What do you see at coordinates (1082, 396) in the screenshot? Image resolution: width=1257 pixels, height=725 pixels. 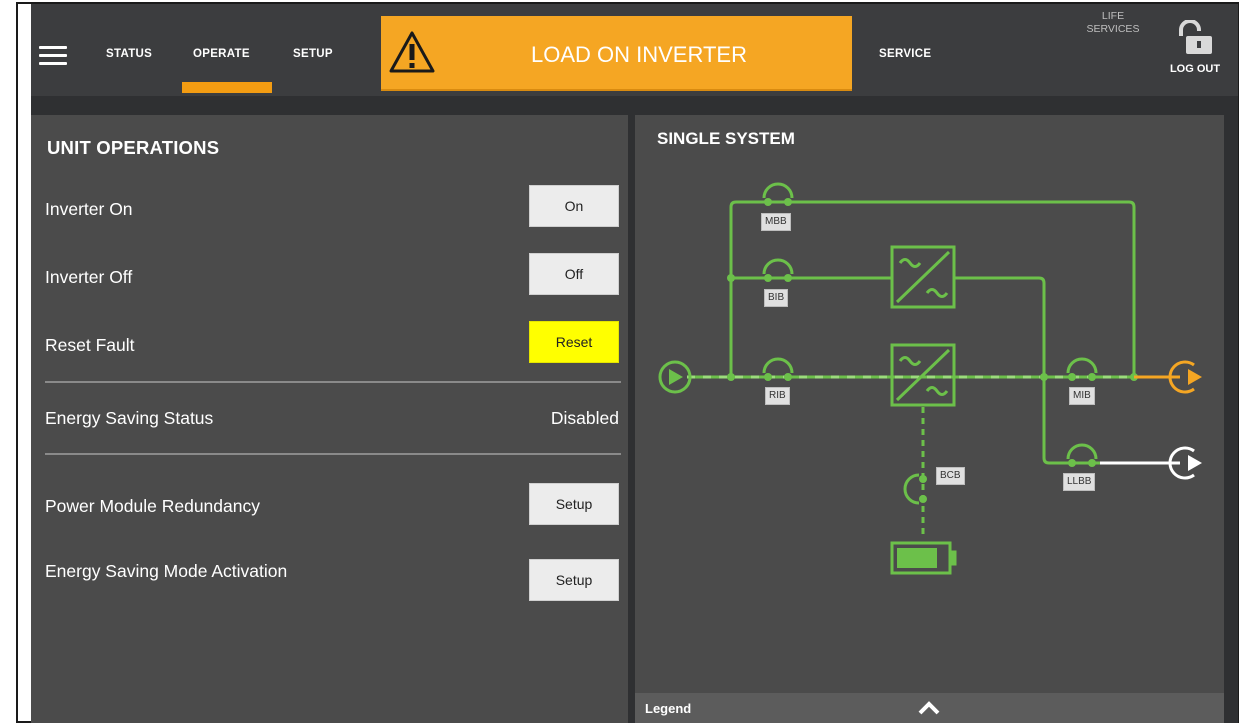 I see `mib-label: MIB` at bounding box center [1082, 396].